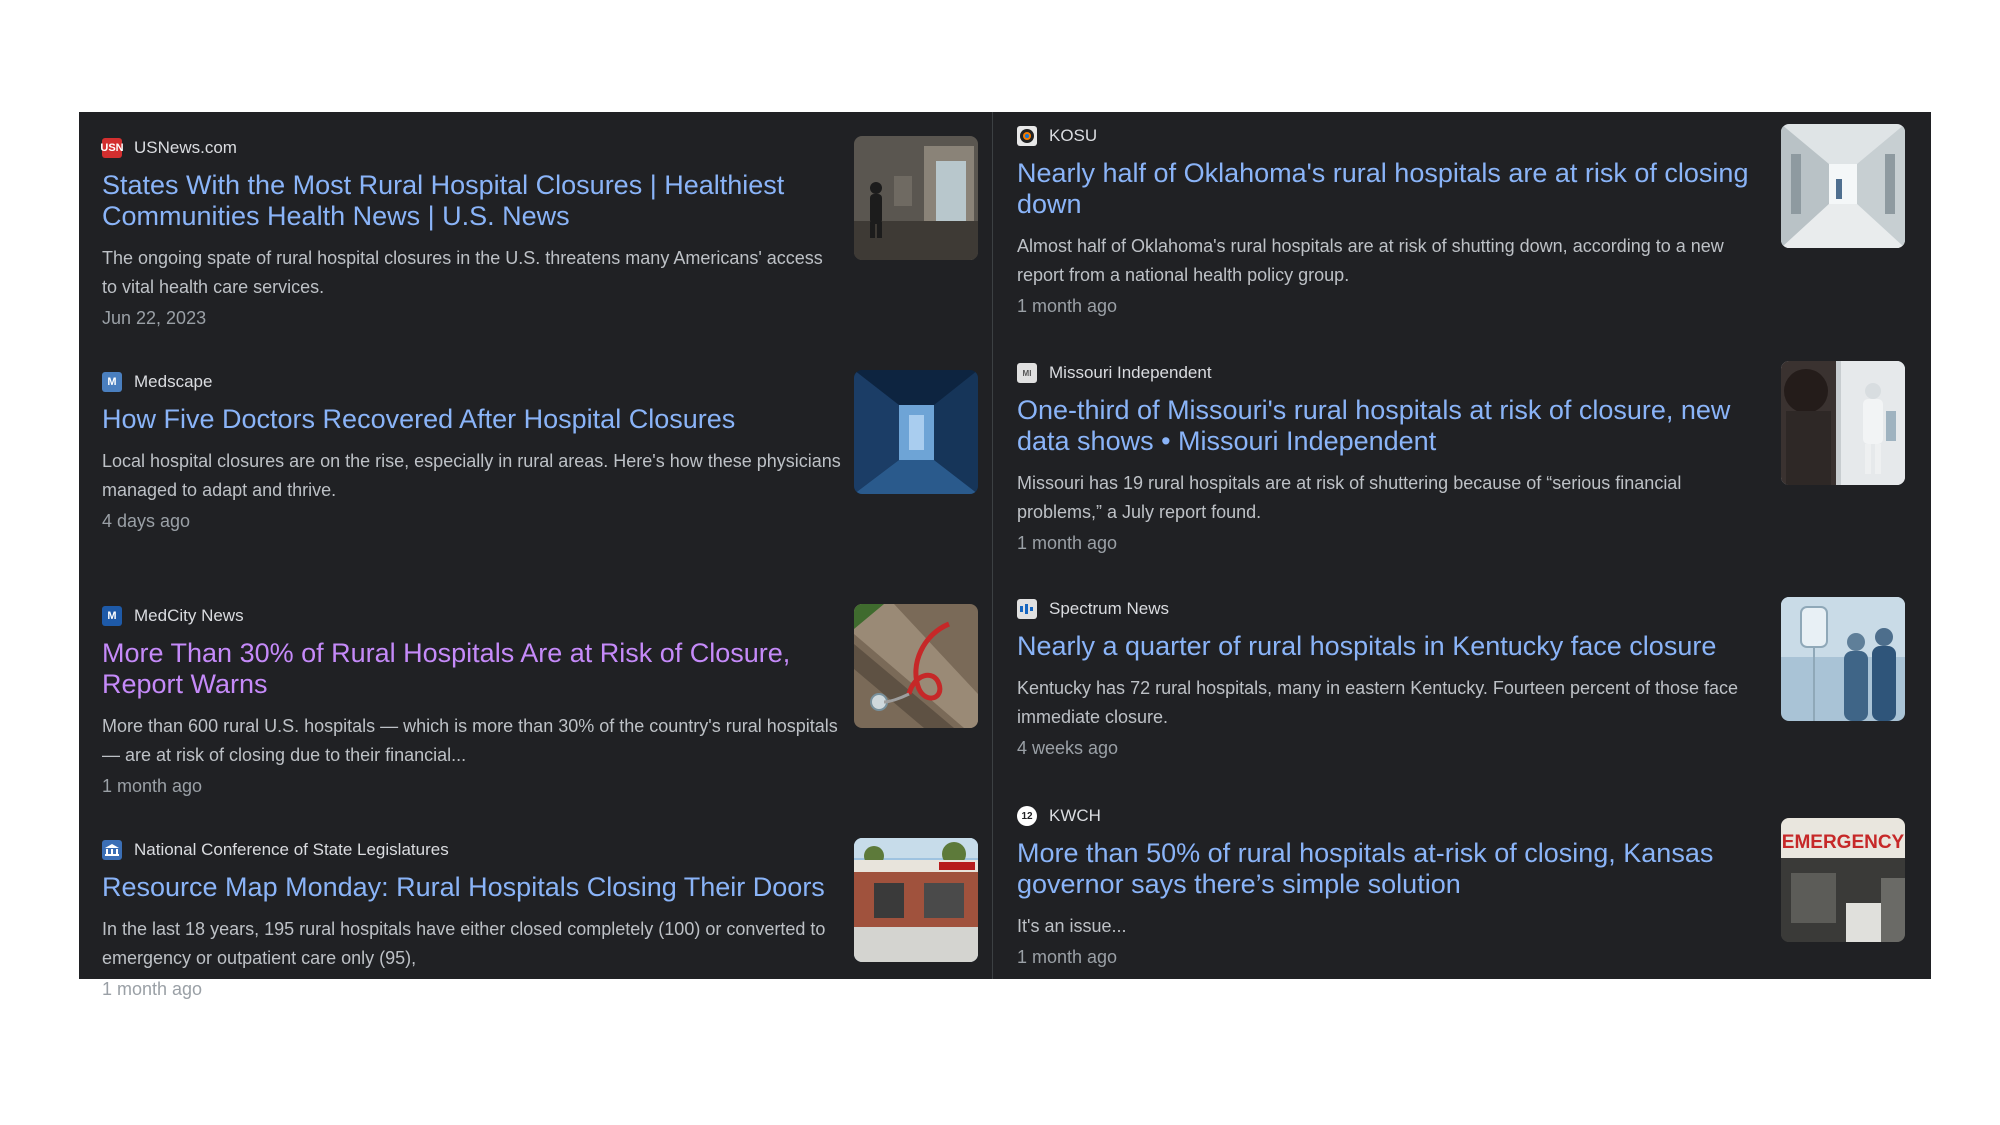 The width and height of the screenshot is (2000, 1125). Describe the element at coordinates (1027, 816) in the screenshot. I see `kwch-favicon-icon: 12` at that location.